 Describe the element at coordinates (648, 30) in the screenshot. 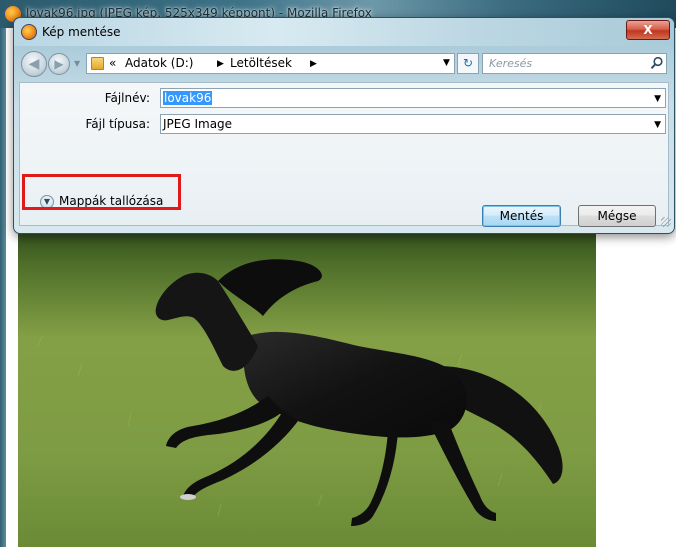

I see `close-button: X` at that location.